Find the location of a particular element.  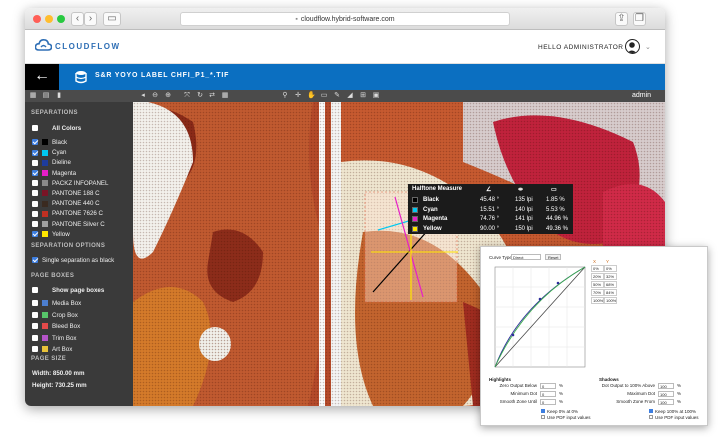

keep-hundred-row: Keep 100% at 100% is located at coordinates (672, 411).